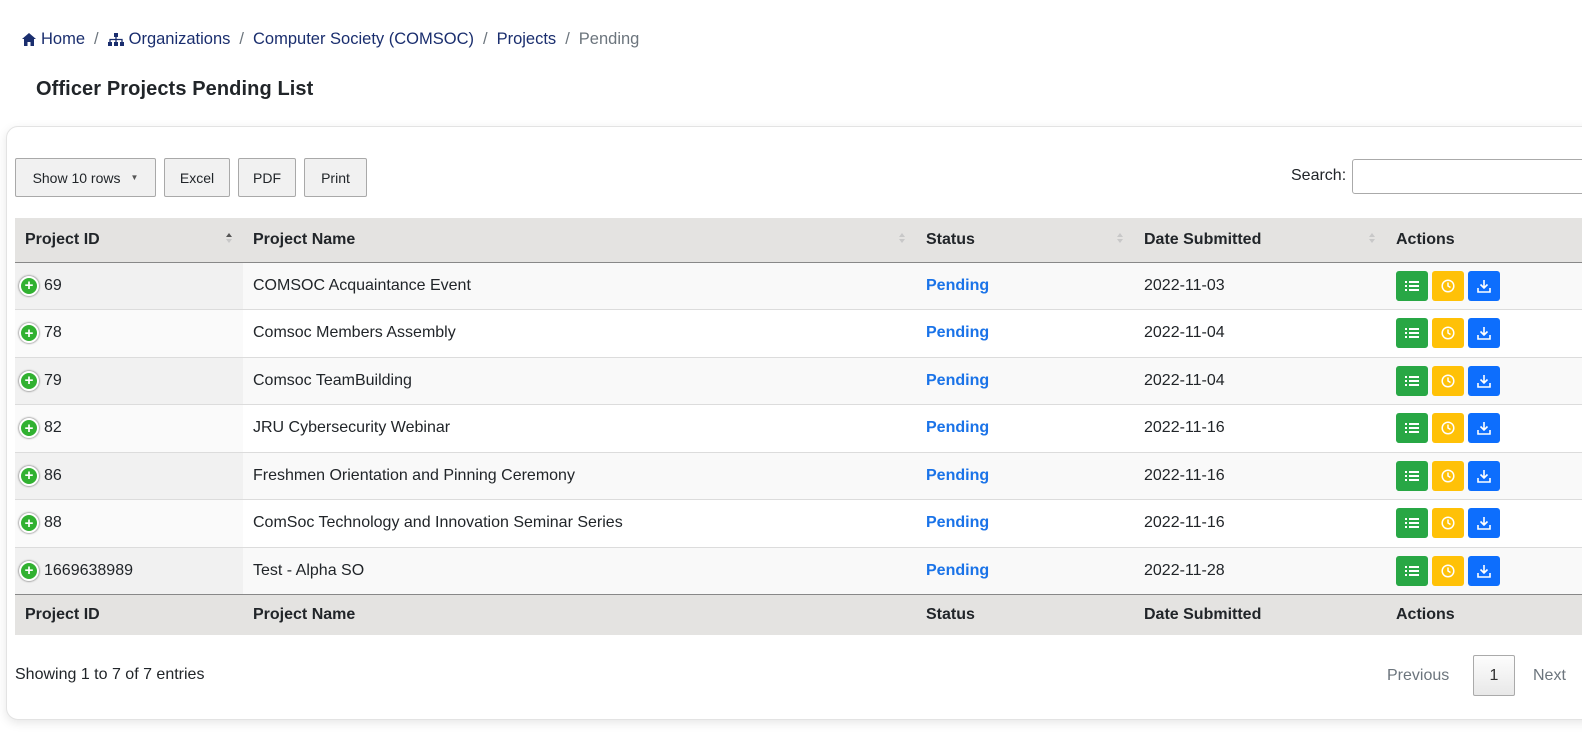  Describe the element at coordinates (53, 428) in the screenshot. I see `project-id: 82` at that location.